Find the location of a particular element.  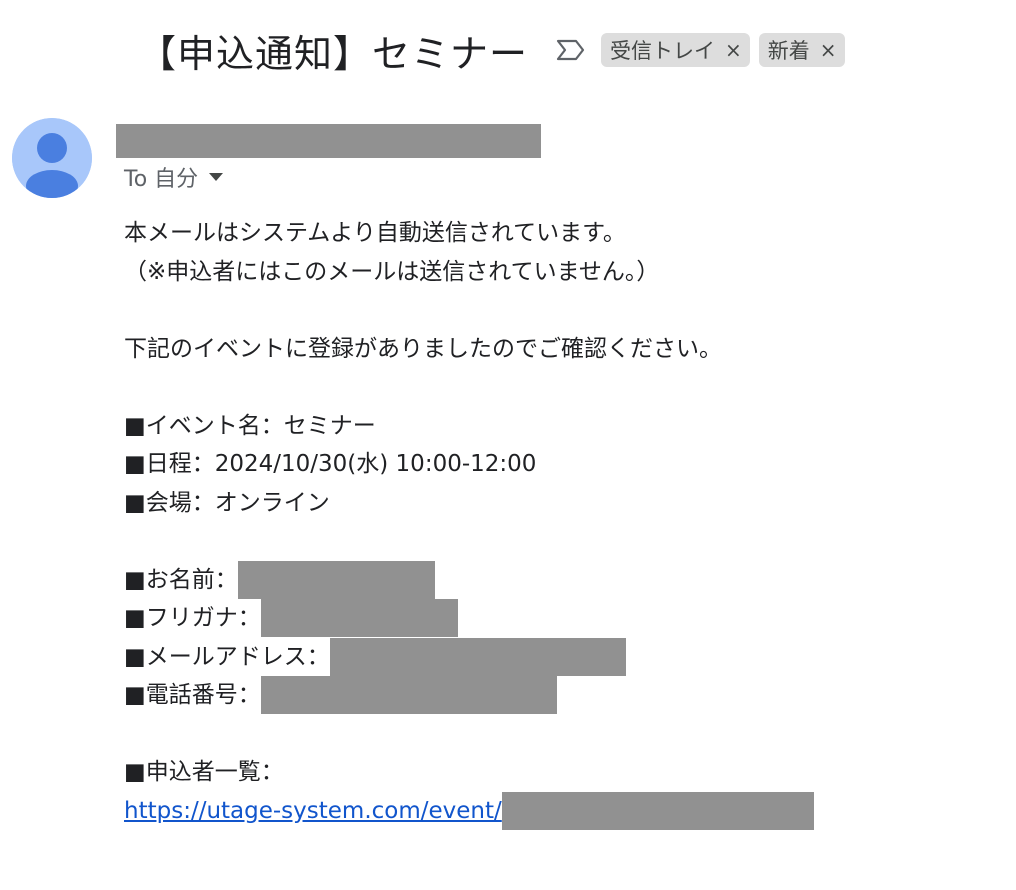

body-line-confirm: 下記のイベントに登録がありましたのでご確認ください。 is located at coordinates (423, 348).